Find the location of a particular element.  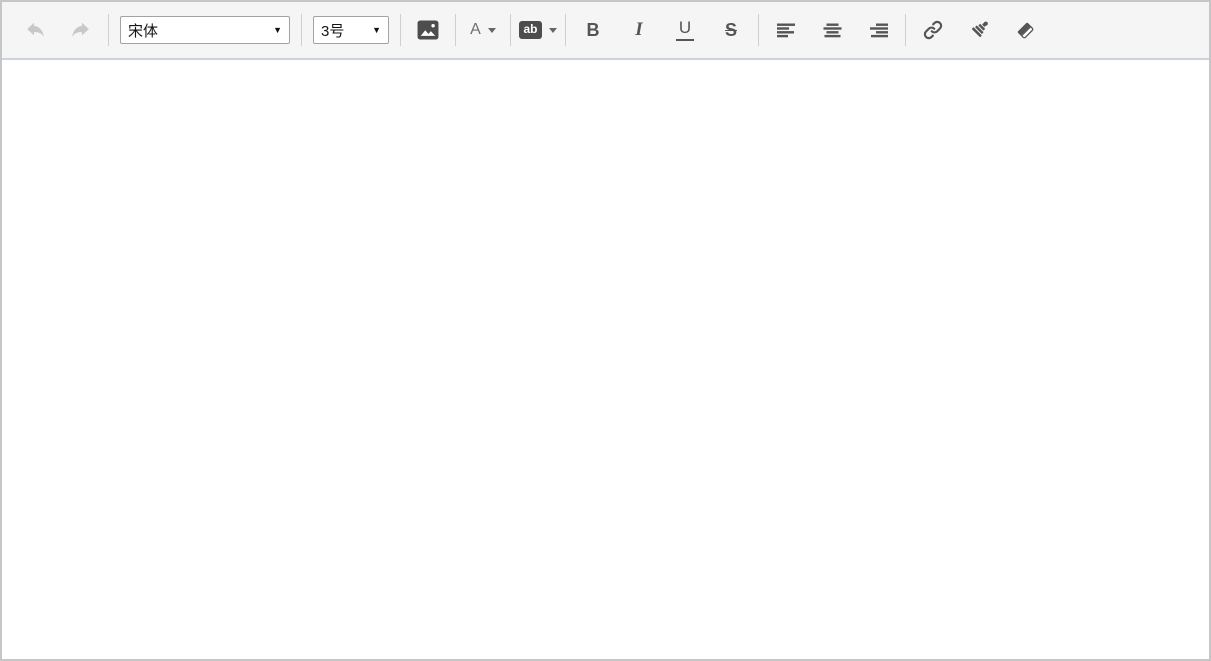

eraser-button is located at coordinates (1025, 30).